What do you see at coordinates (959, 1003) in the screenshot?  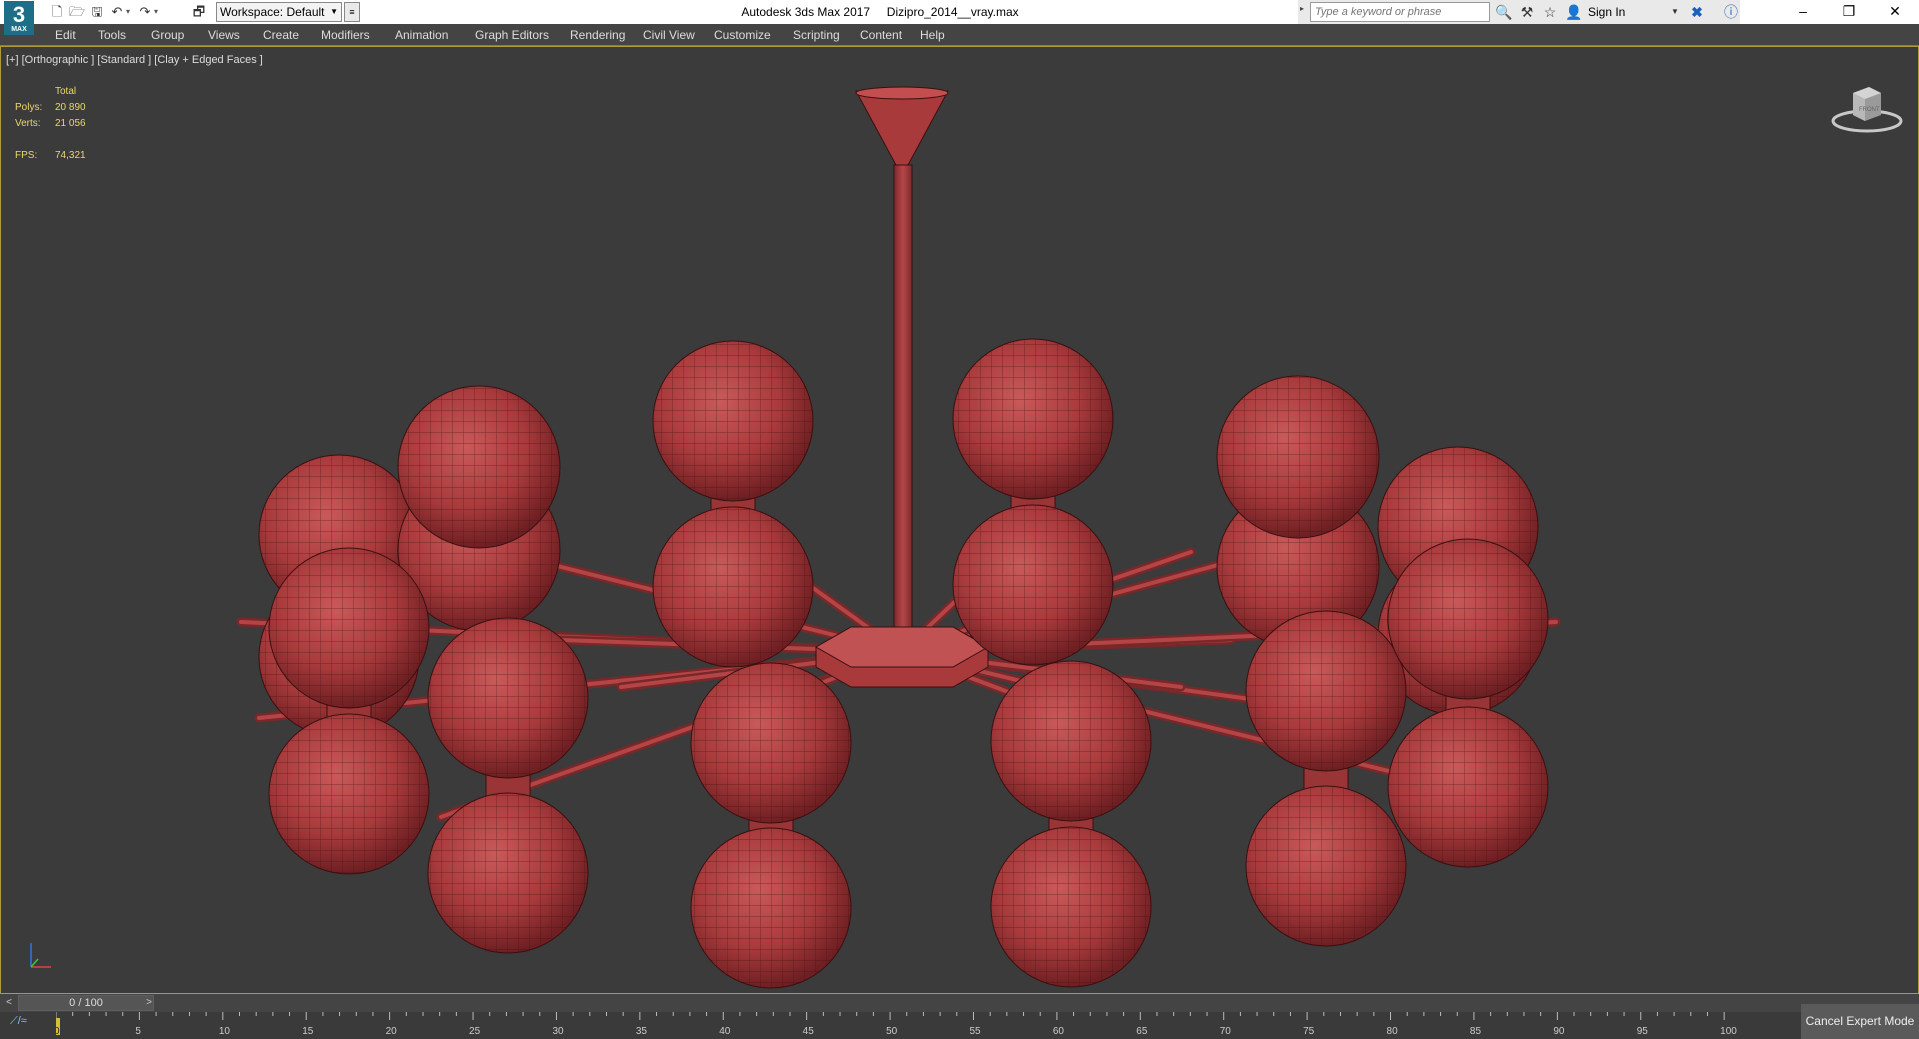 I see `time-slider: < 0 / 100 >` at bounding box center [959, 1003].